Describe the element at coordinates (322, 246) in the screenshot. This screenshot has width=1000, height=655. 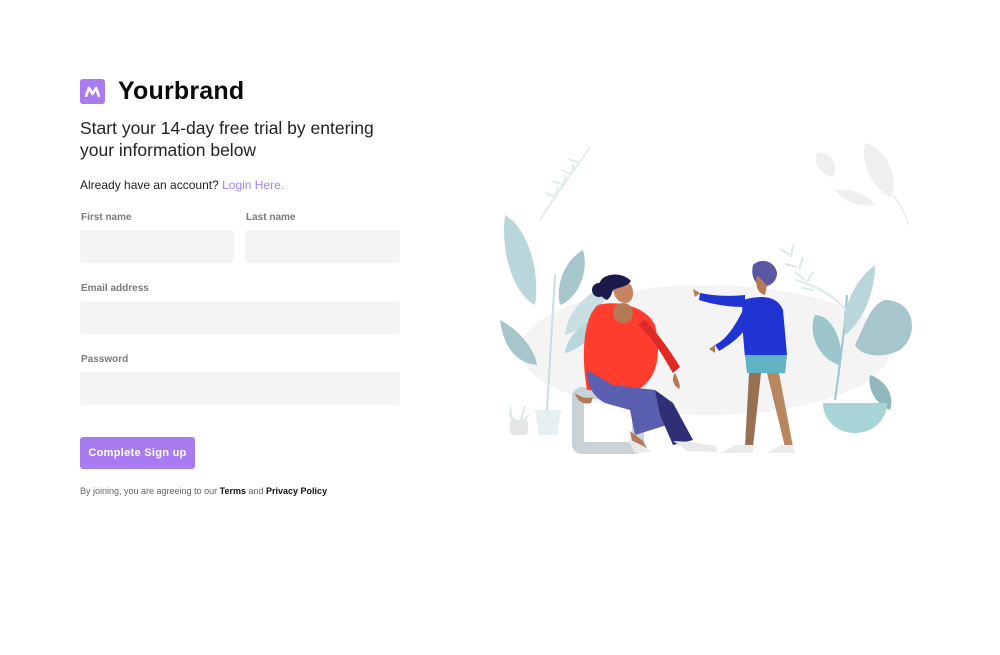
I see `last-name-input` at that location.